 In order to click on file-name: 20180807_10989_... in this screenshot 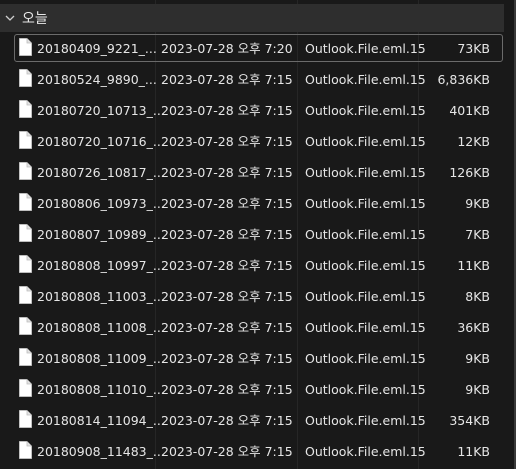, I will do `click(101, 234)`.